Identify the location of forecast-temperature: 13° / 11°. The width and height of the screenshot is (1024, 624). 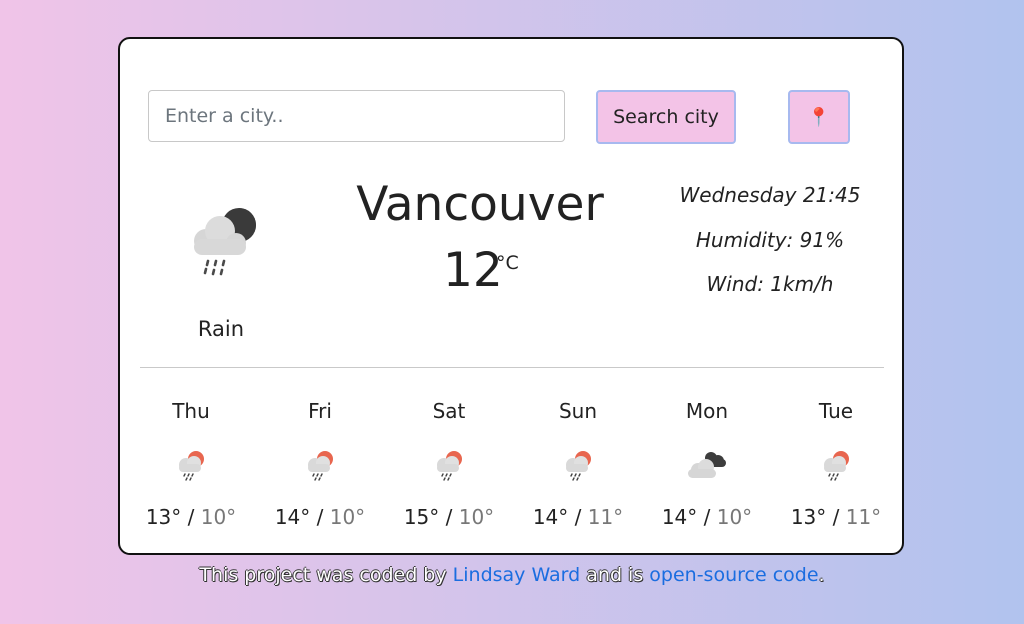
(836, 517).